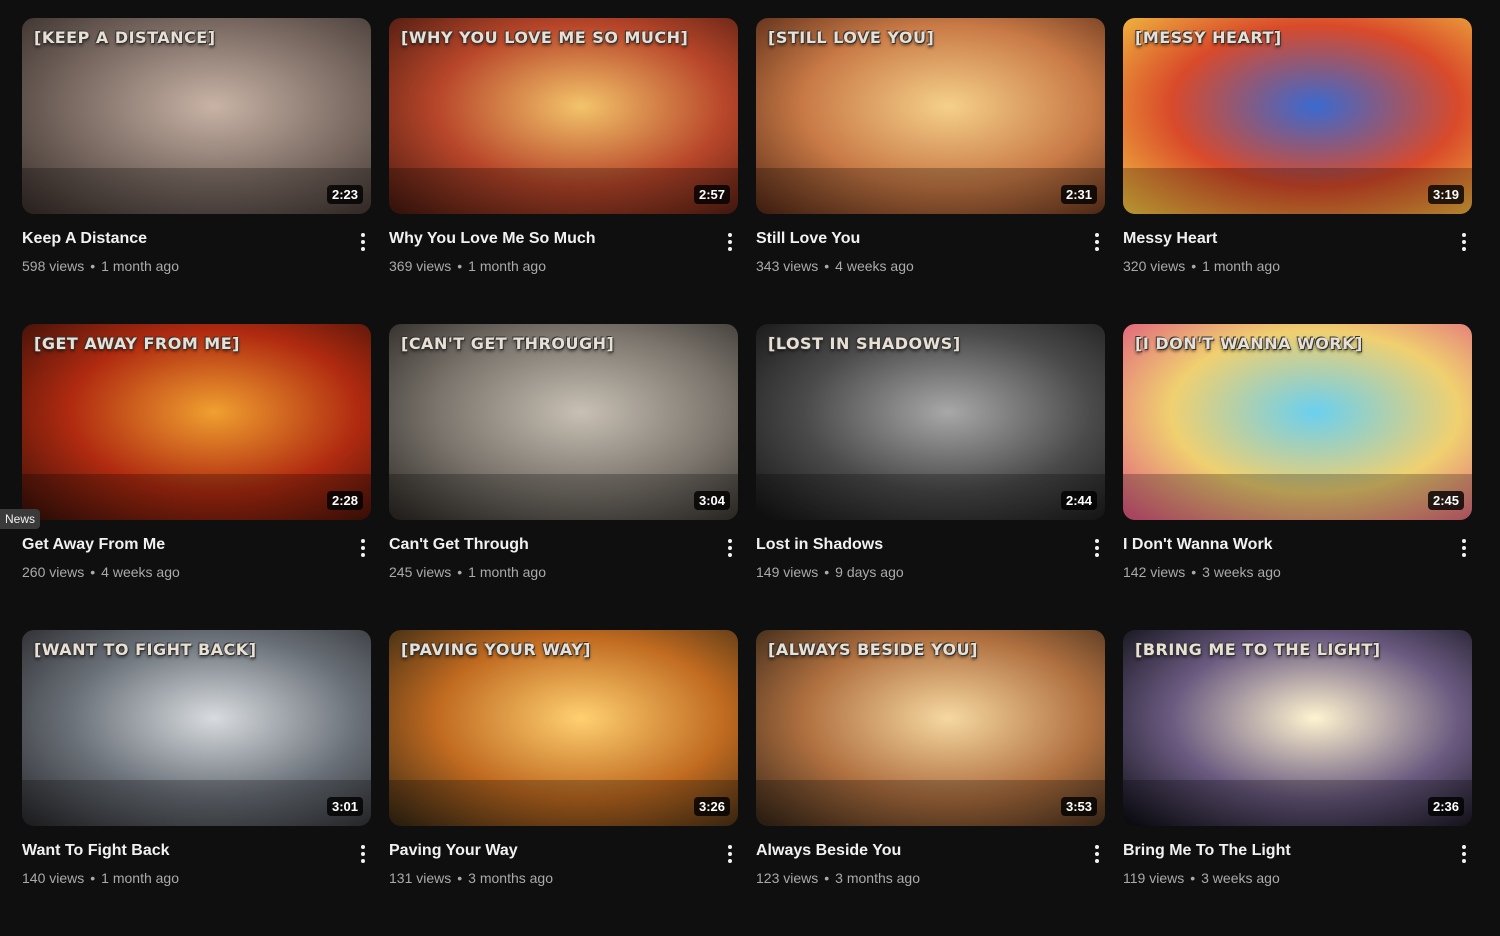 The image size is (1500, 936). Describe the element at coordinates (196, 239) in the screenshot. I see `video-title: Keep A Distance` at that location.